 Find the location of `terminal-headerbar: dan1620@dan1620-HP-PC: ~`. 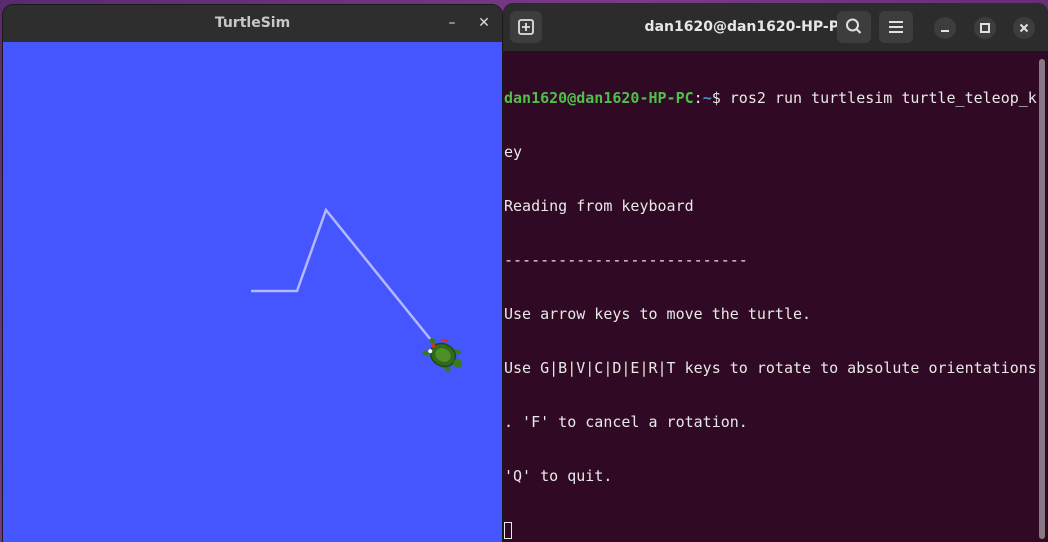

terminal-headerbar: dan1620@dan1620-HP-PC: ~ is located at coordinates (775, 27).